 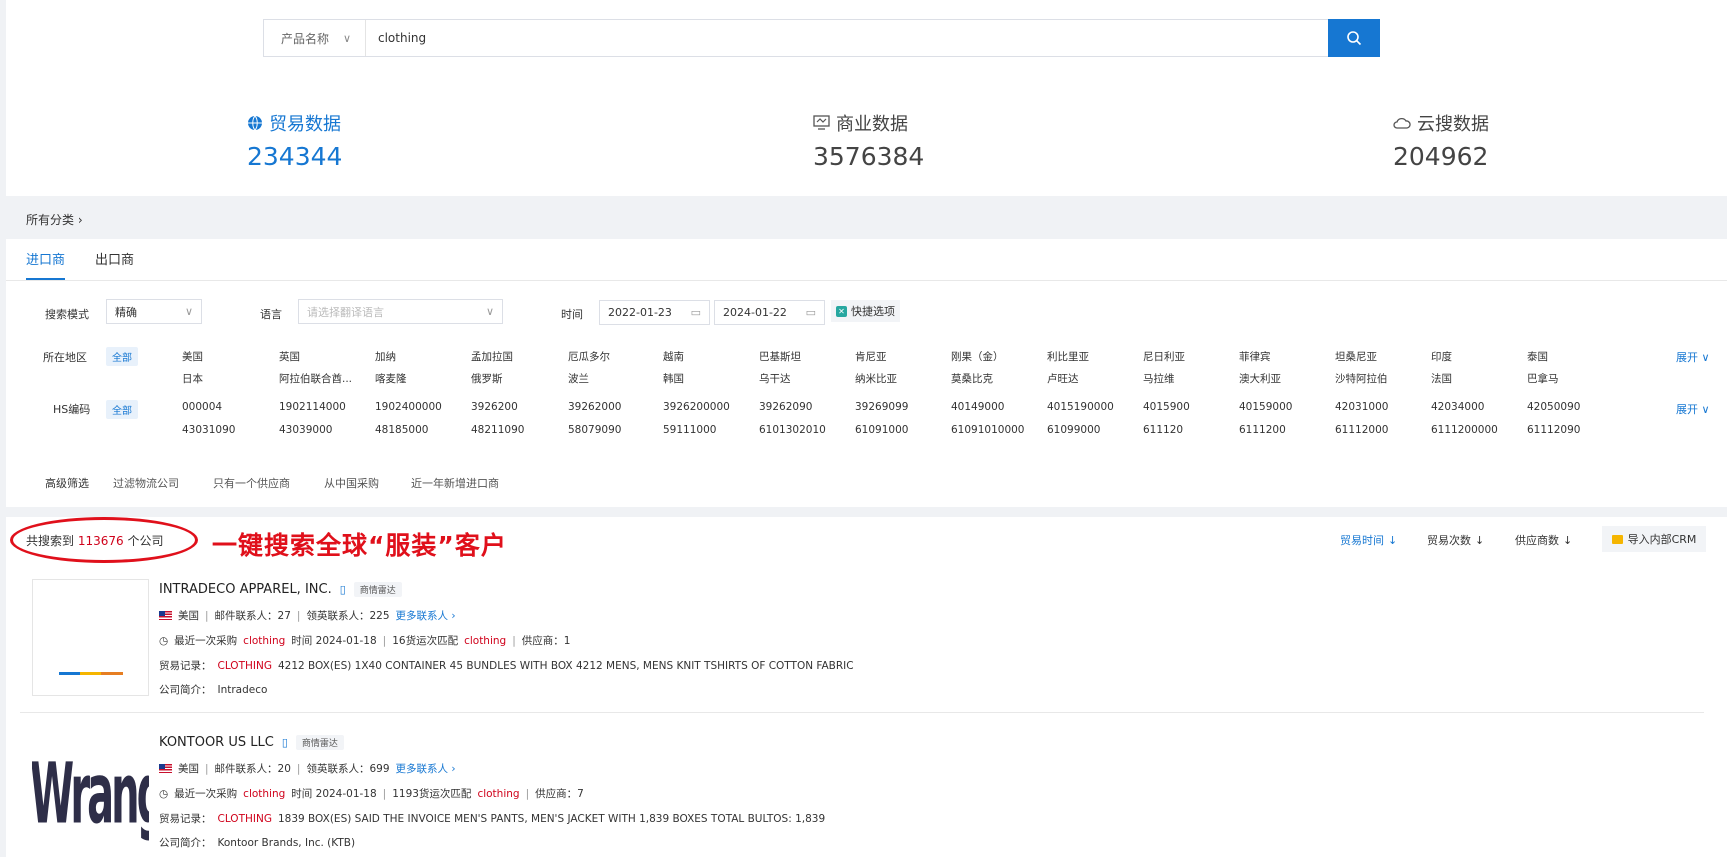 I want to click on hs-code-option: 59111000, so click(x=689, y=430).